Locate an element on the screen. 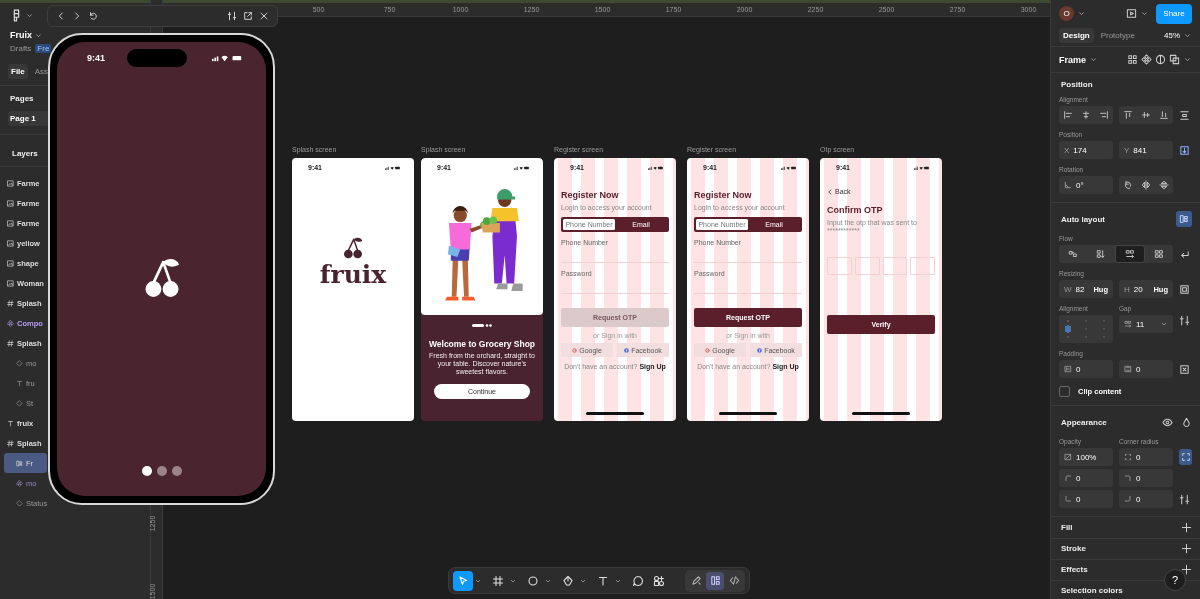  constraints-icon is located at coordinates (1184, 150).